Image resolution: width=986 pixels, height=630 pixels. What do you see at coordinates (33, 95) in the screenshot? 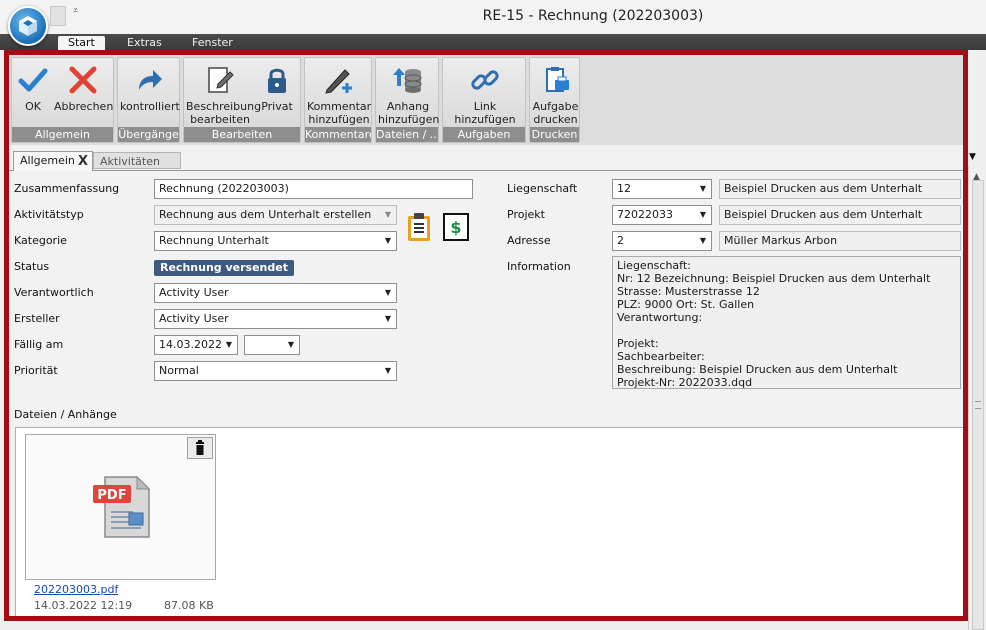
I see `ok-button: OK` at bounding box center [33, 95].